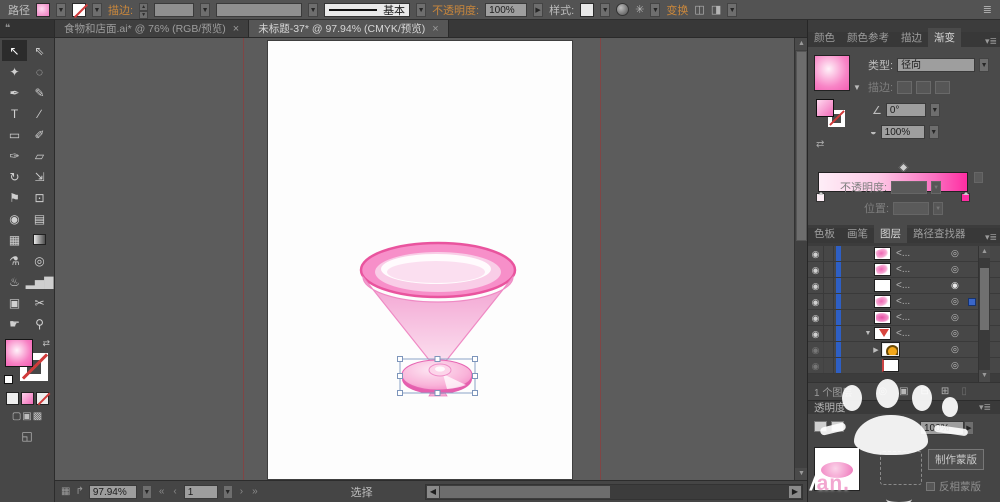 This screenshot has width=1000, height=502. I want to click on perspective-grid-tool: ▤, so click(39, 218).